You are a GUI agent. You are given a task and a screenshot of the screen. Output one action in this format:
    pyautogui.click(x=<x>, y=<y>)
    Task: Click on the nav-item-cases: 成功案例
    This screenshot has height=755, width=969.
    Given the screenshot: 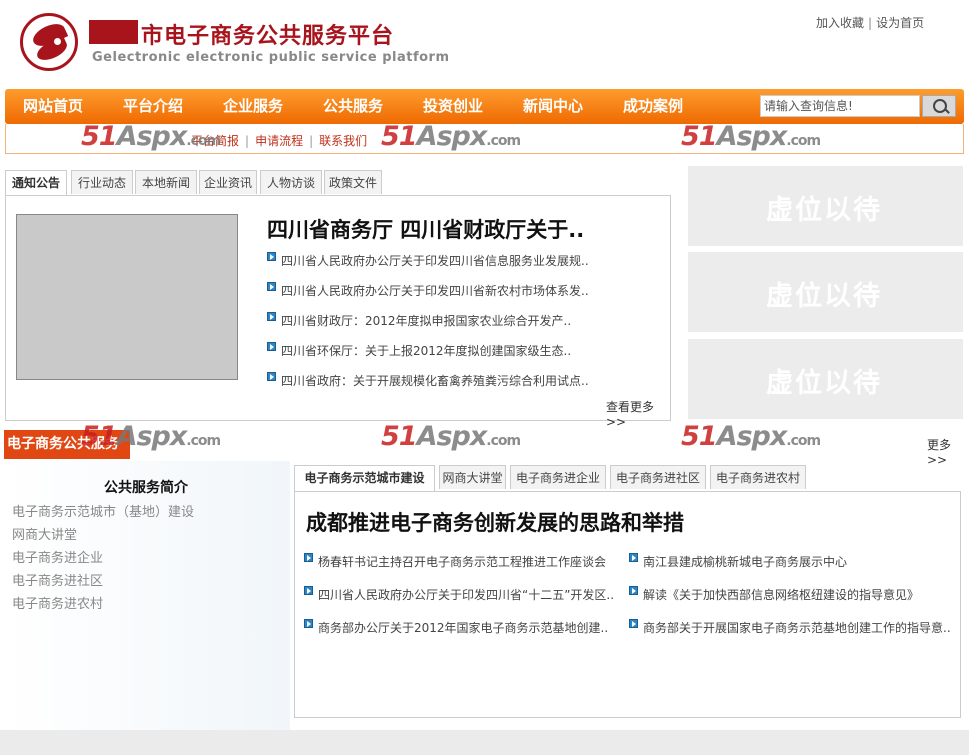 What is the action you would take?
    pyautogui.click(x=653, y=106)
    